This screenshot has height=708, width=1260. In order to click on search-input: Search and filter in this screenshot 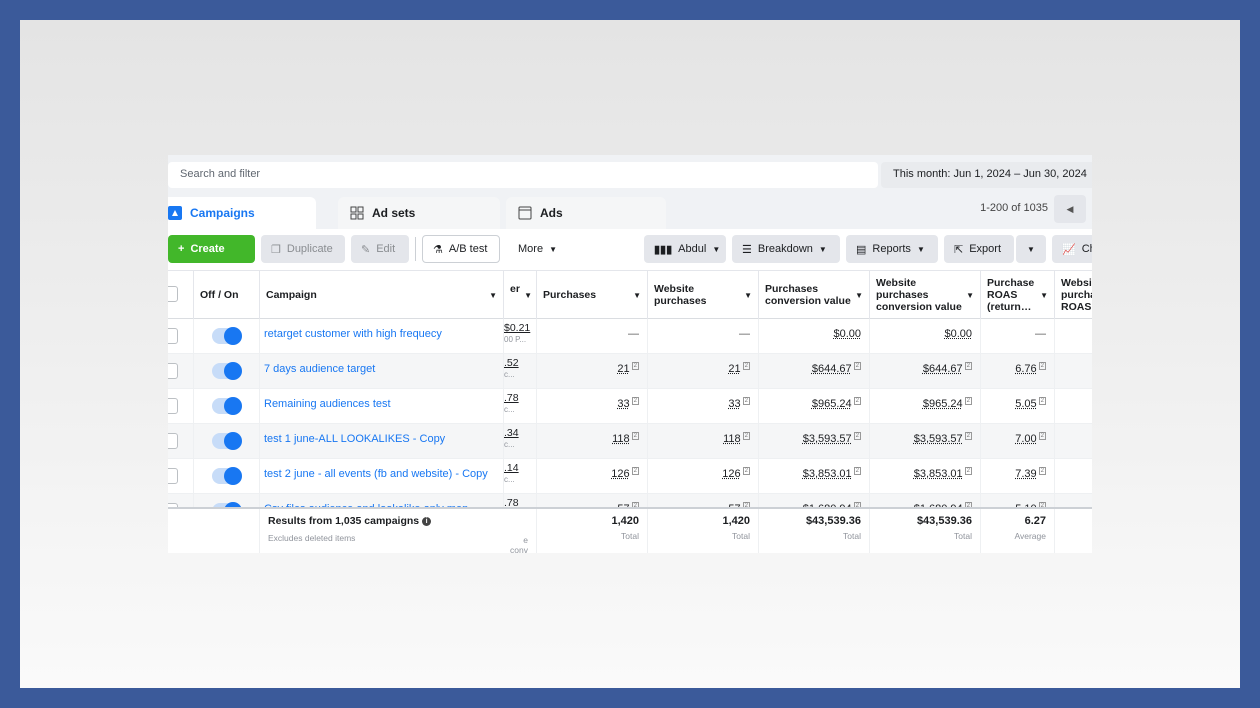, I will do `click(523, 175)`.